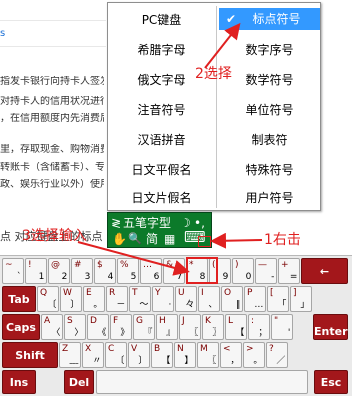 This screenshot has width=352, height=396. Describe the element at coordinates (243, 271) in the screenshot. I see `key: ) 0` at that location.